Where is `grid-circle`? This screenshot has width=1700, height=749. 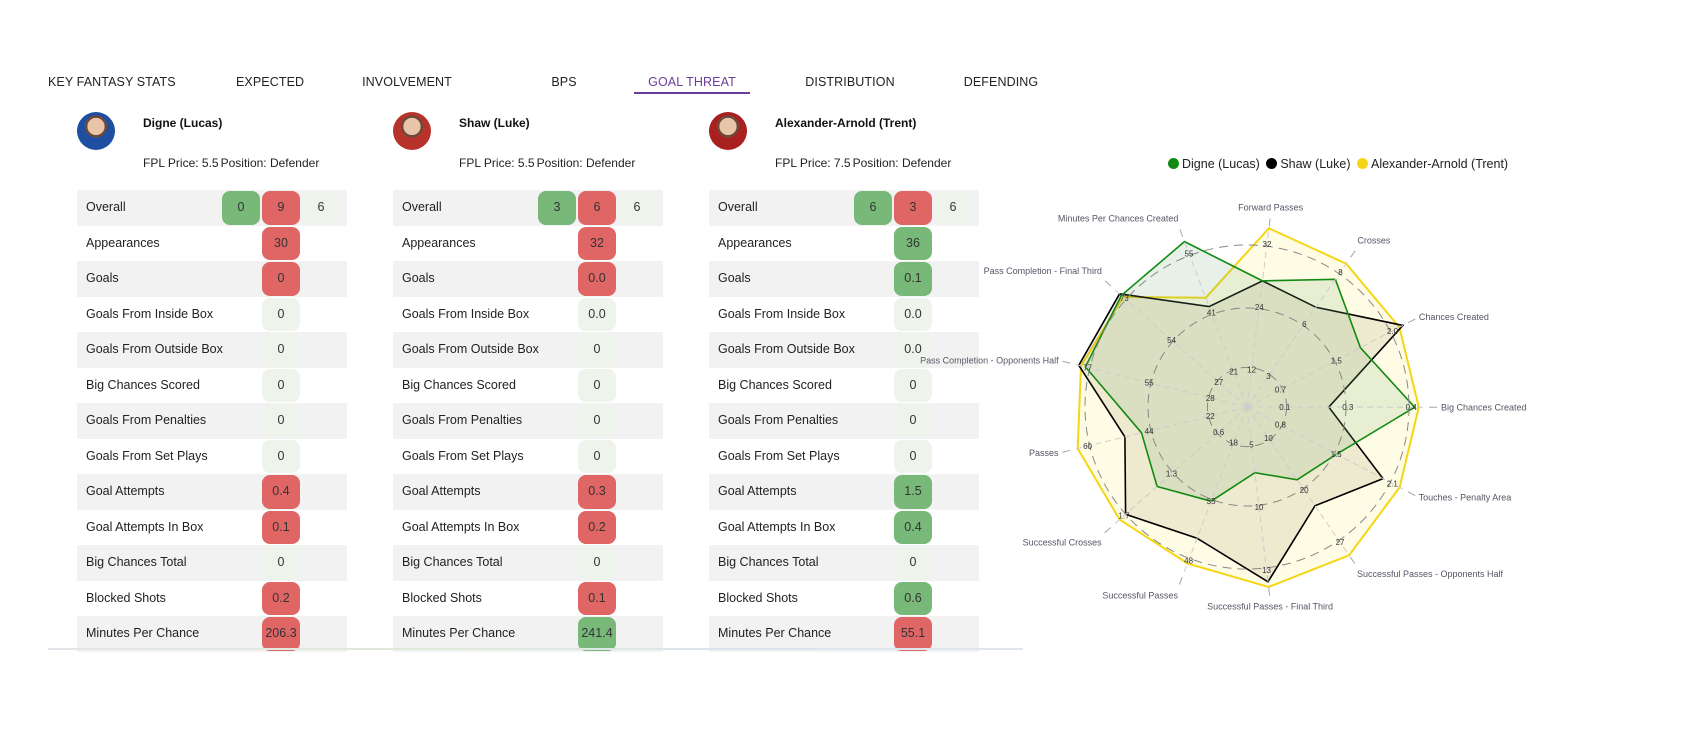
grid-circle is located at coordinates (1247, 407).